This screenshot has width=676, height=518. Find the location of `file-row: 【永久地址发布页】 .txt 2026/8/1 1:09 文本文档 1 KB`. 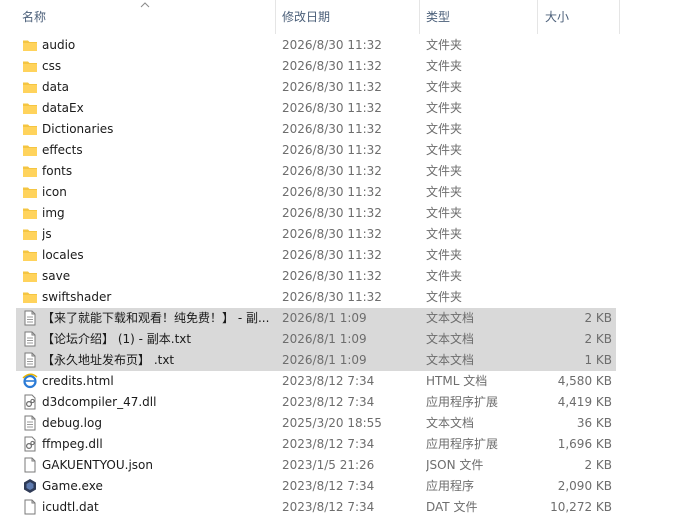

file-row: 【永久地址发布页】 .txt 2026/8/1 1:09 文本文档 1 KB is located at coordinates (316, 360).